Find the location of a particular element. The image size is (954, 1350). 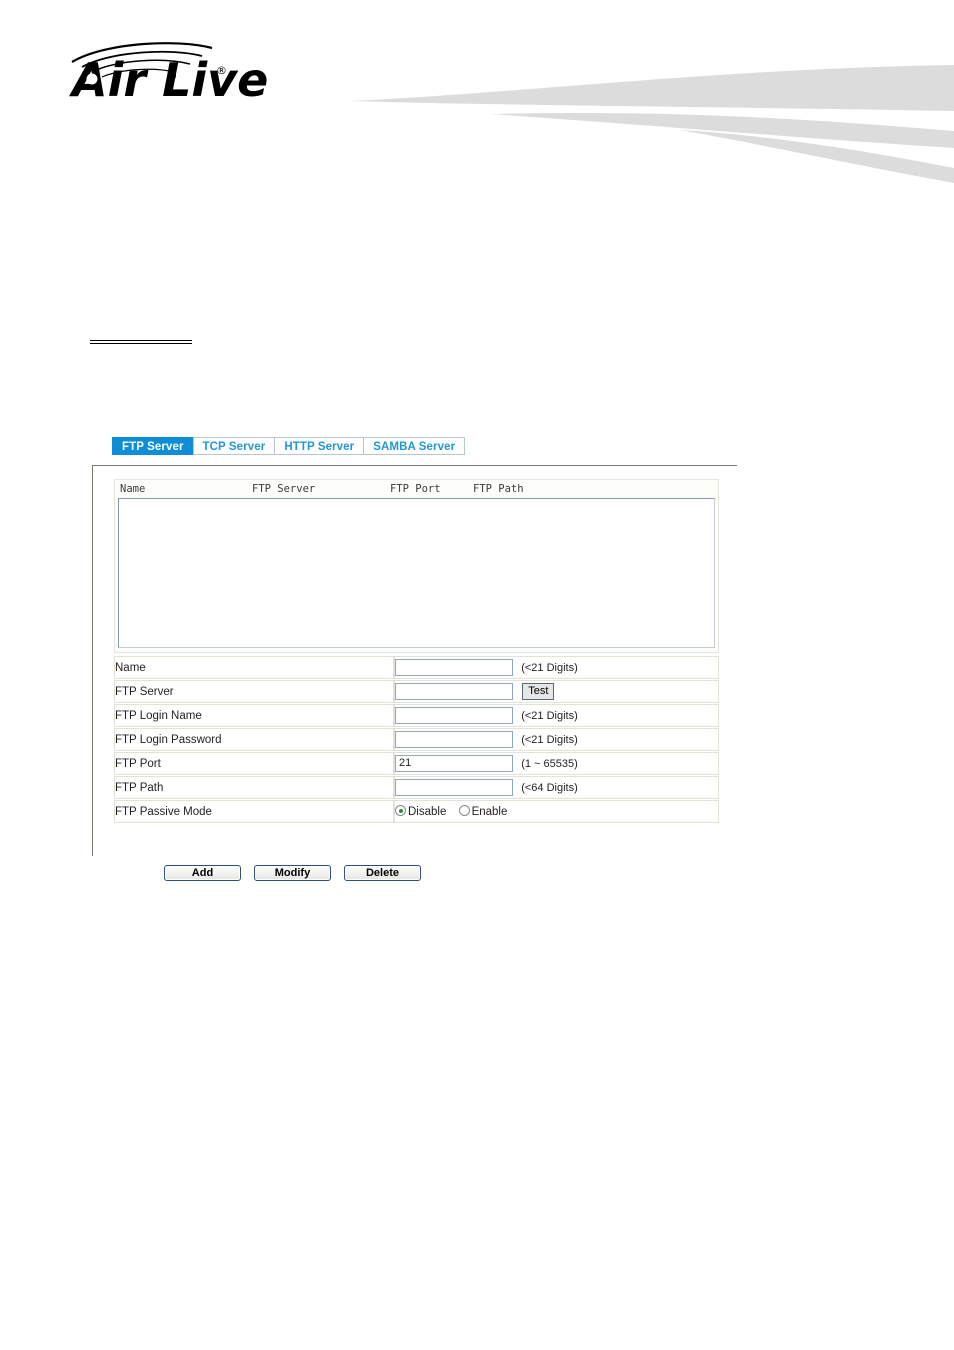

field-name-cell: (<21 Digits) is located at coordinates (556, 667).